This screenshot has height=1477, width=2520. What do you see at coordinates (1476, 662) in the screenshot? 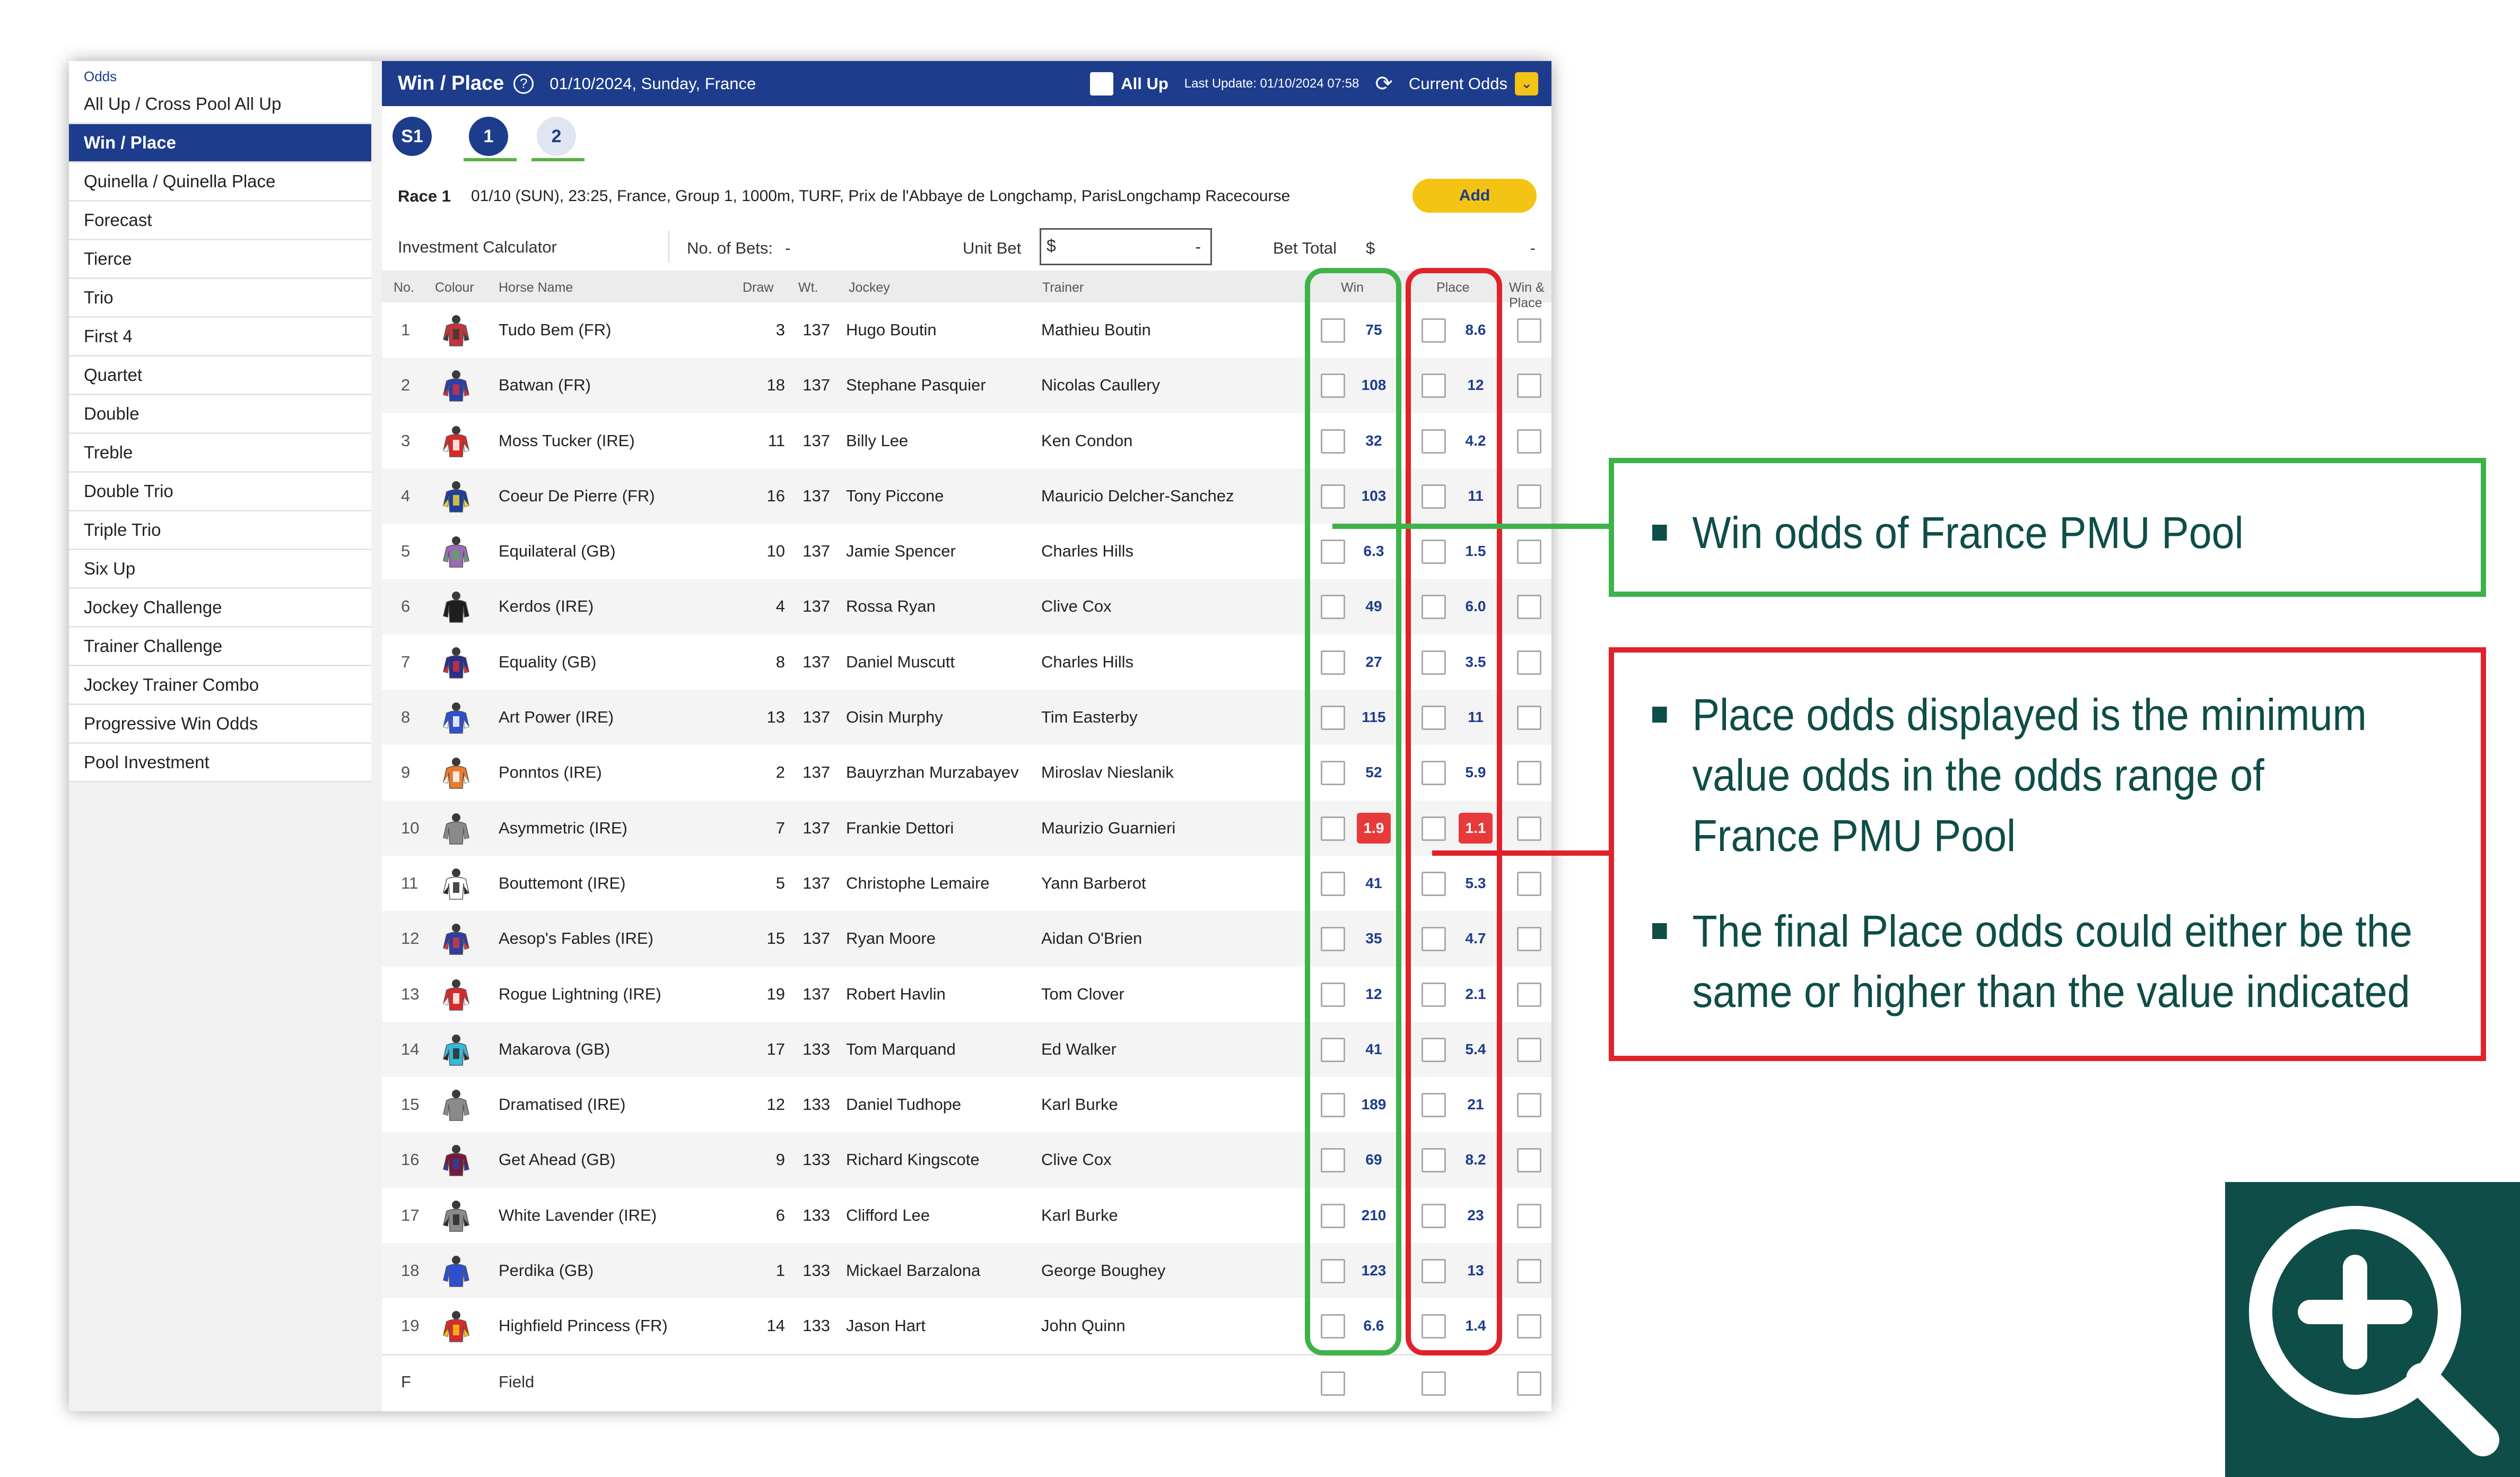
I see `place-odds: 3.5` at bounding box center [1476, 662].